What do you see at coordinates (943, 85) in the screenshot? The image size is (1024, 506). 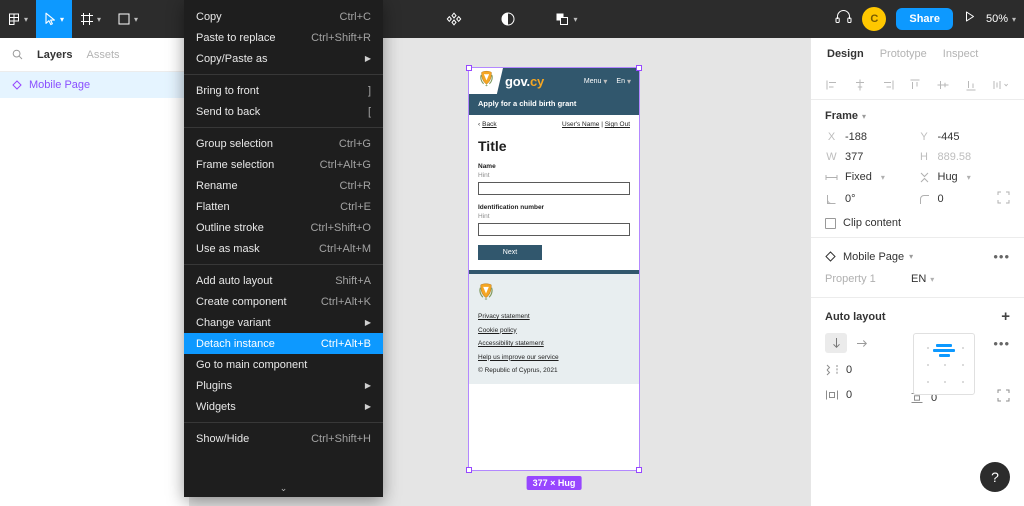 I see `align-vertical-center-icon` at bounding box center [943, 85].